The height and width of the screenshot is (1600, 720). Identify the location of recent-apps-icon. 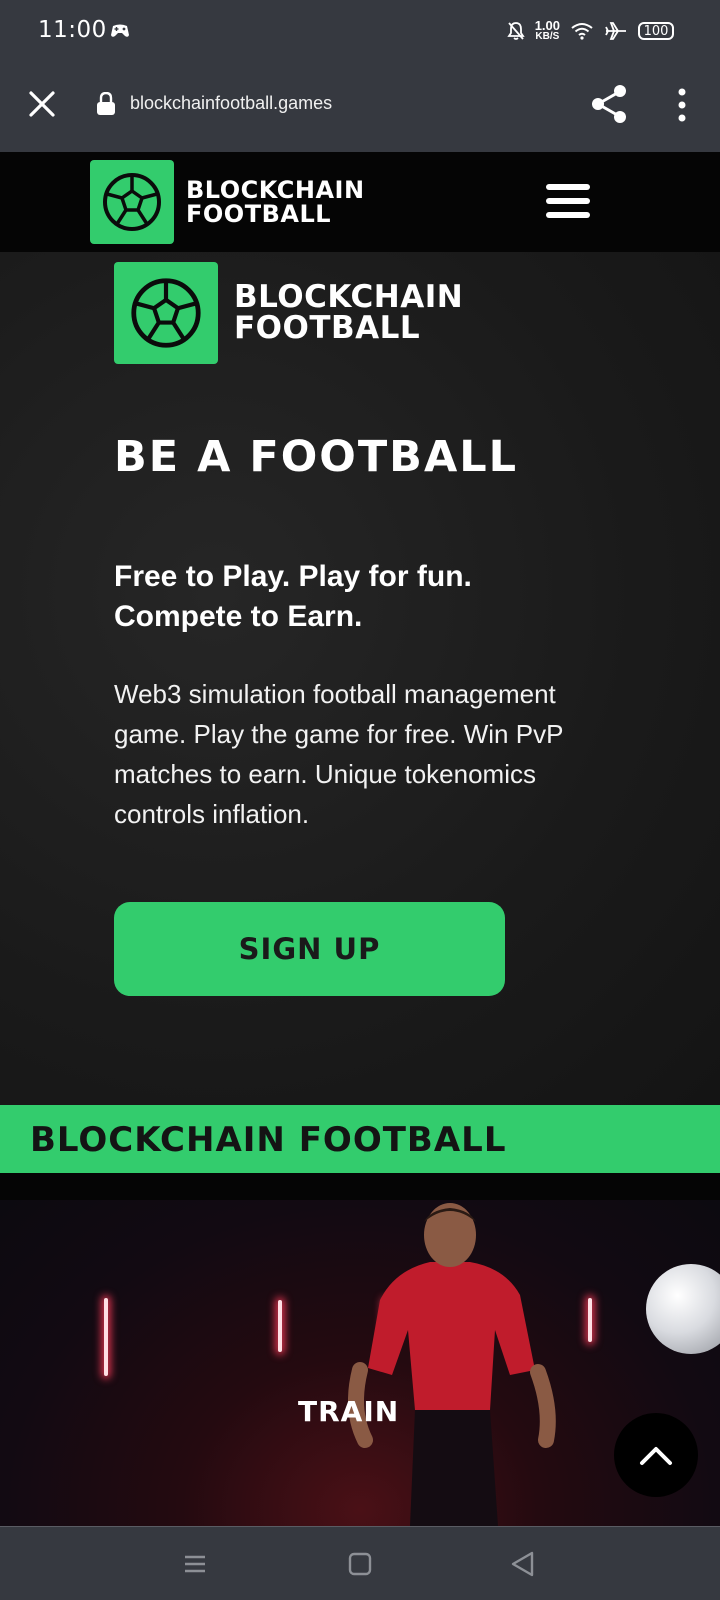
(195, 1564).